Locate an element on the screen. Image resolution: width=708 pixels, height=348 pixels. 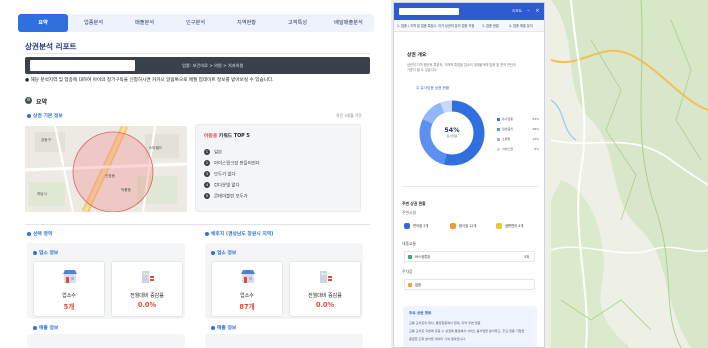
rank-badge: 3 is located at coordinates (207, 174).